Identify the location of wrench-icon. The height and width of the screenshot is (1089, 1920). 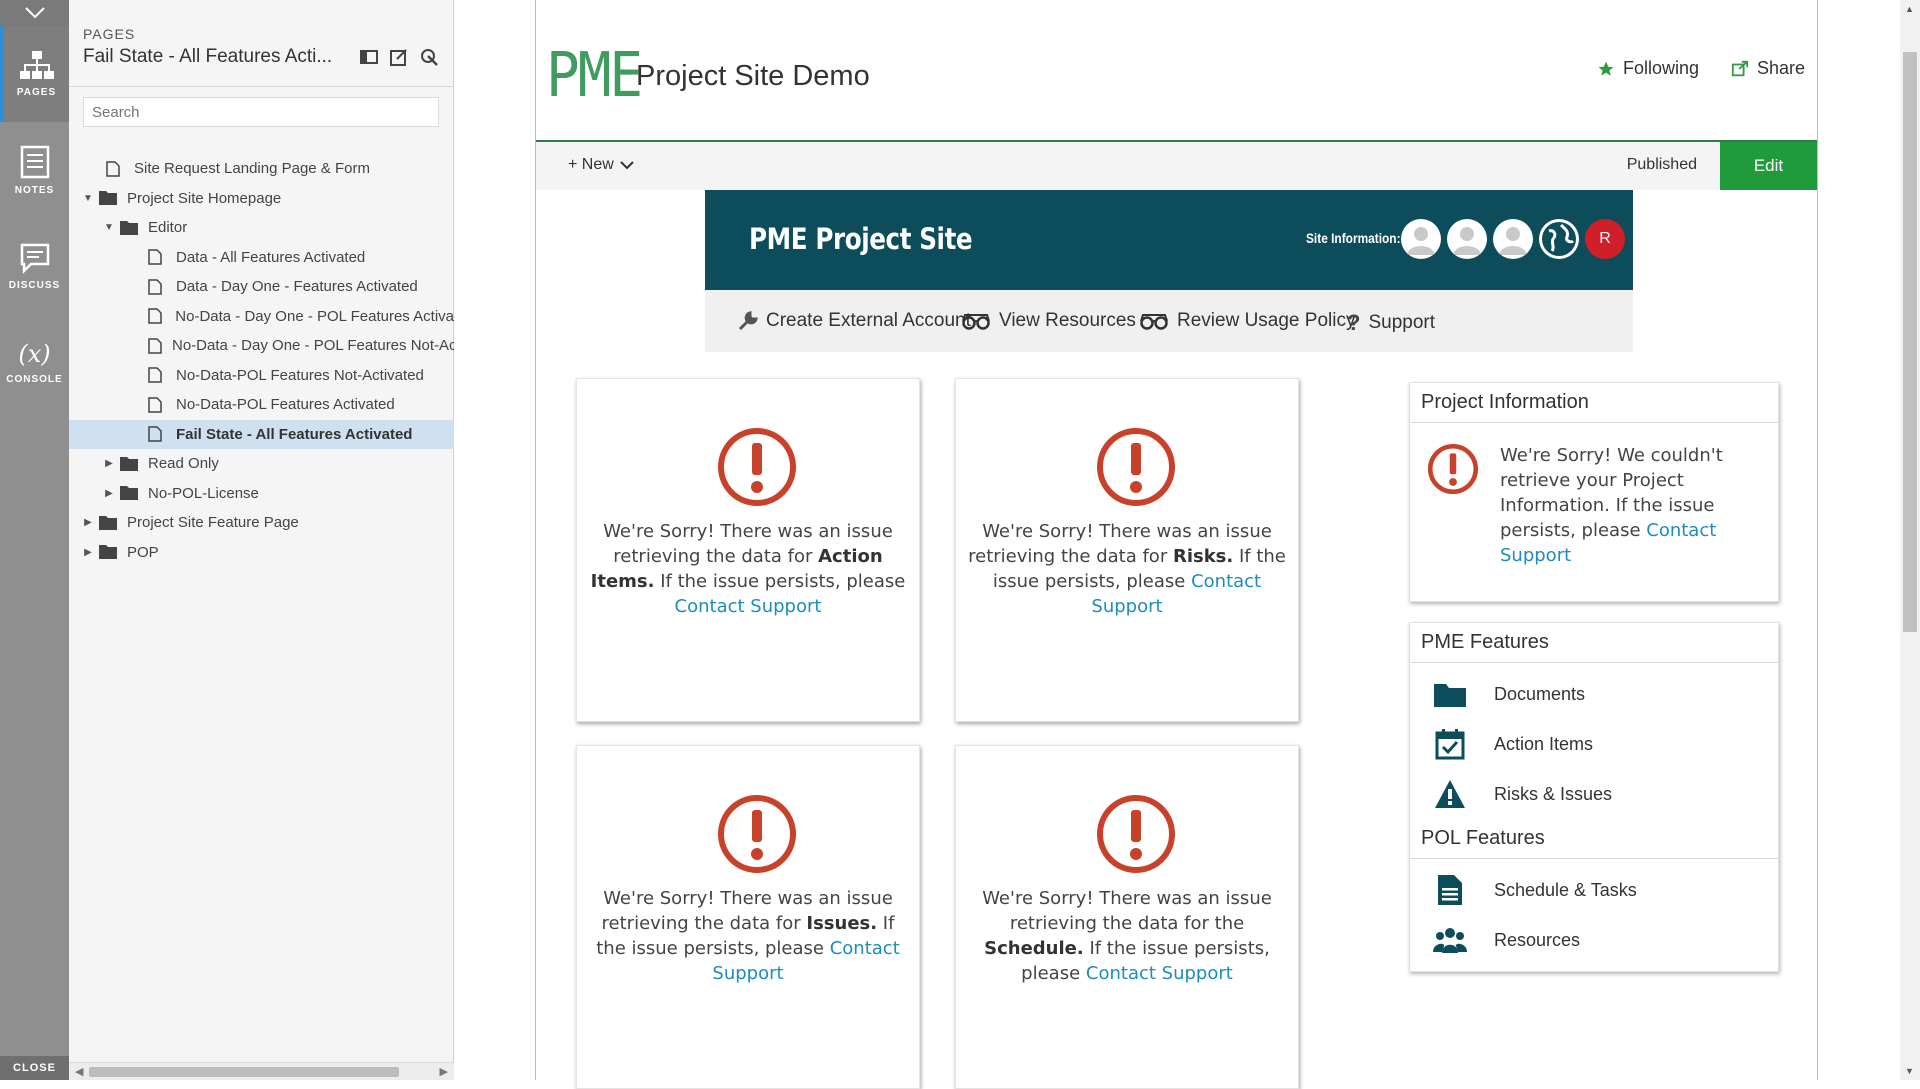
(748, 321).